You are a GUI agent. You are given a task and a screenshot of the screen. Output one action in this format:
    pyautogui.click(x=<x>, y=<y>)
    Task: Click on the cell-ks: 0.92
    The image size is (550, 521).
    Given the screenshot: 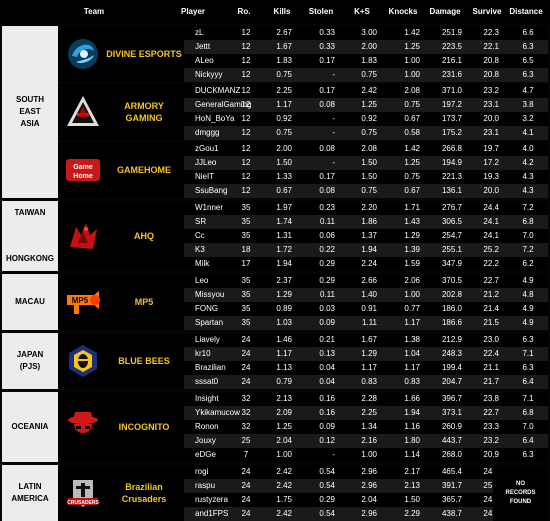 What is the action you would take?
    pyautogui.click(x=369, y=118)
    